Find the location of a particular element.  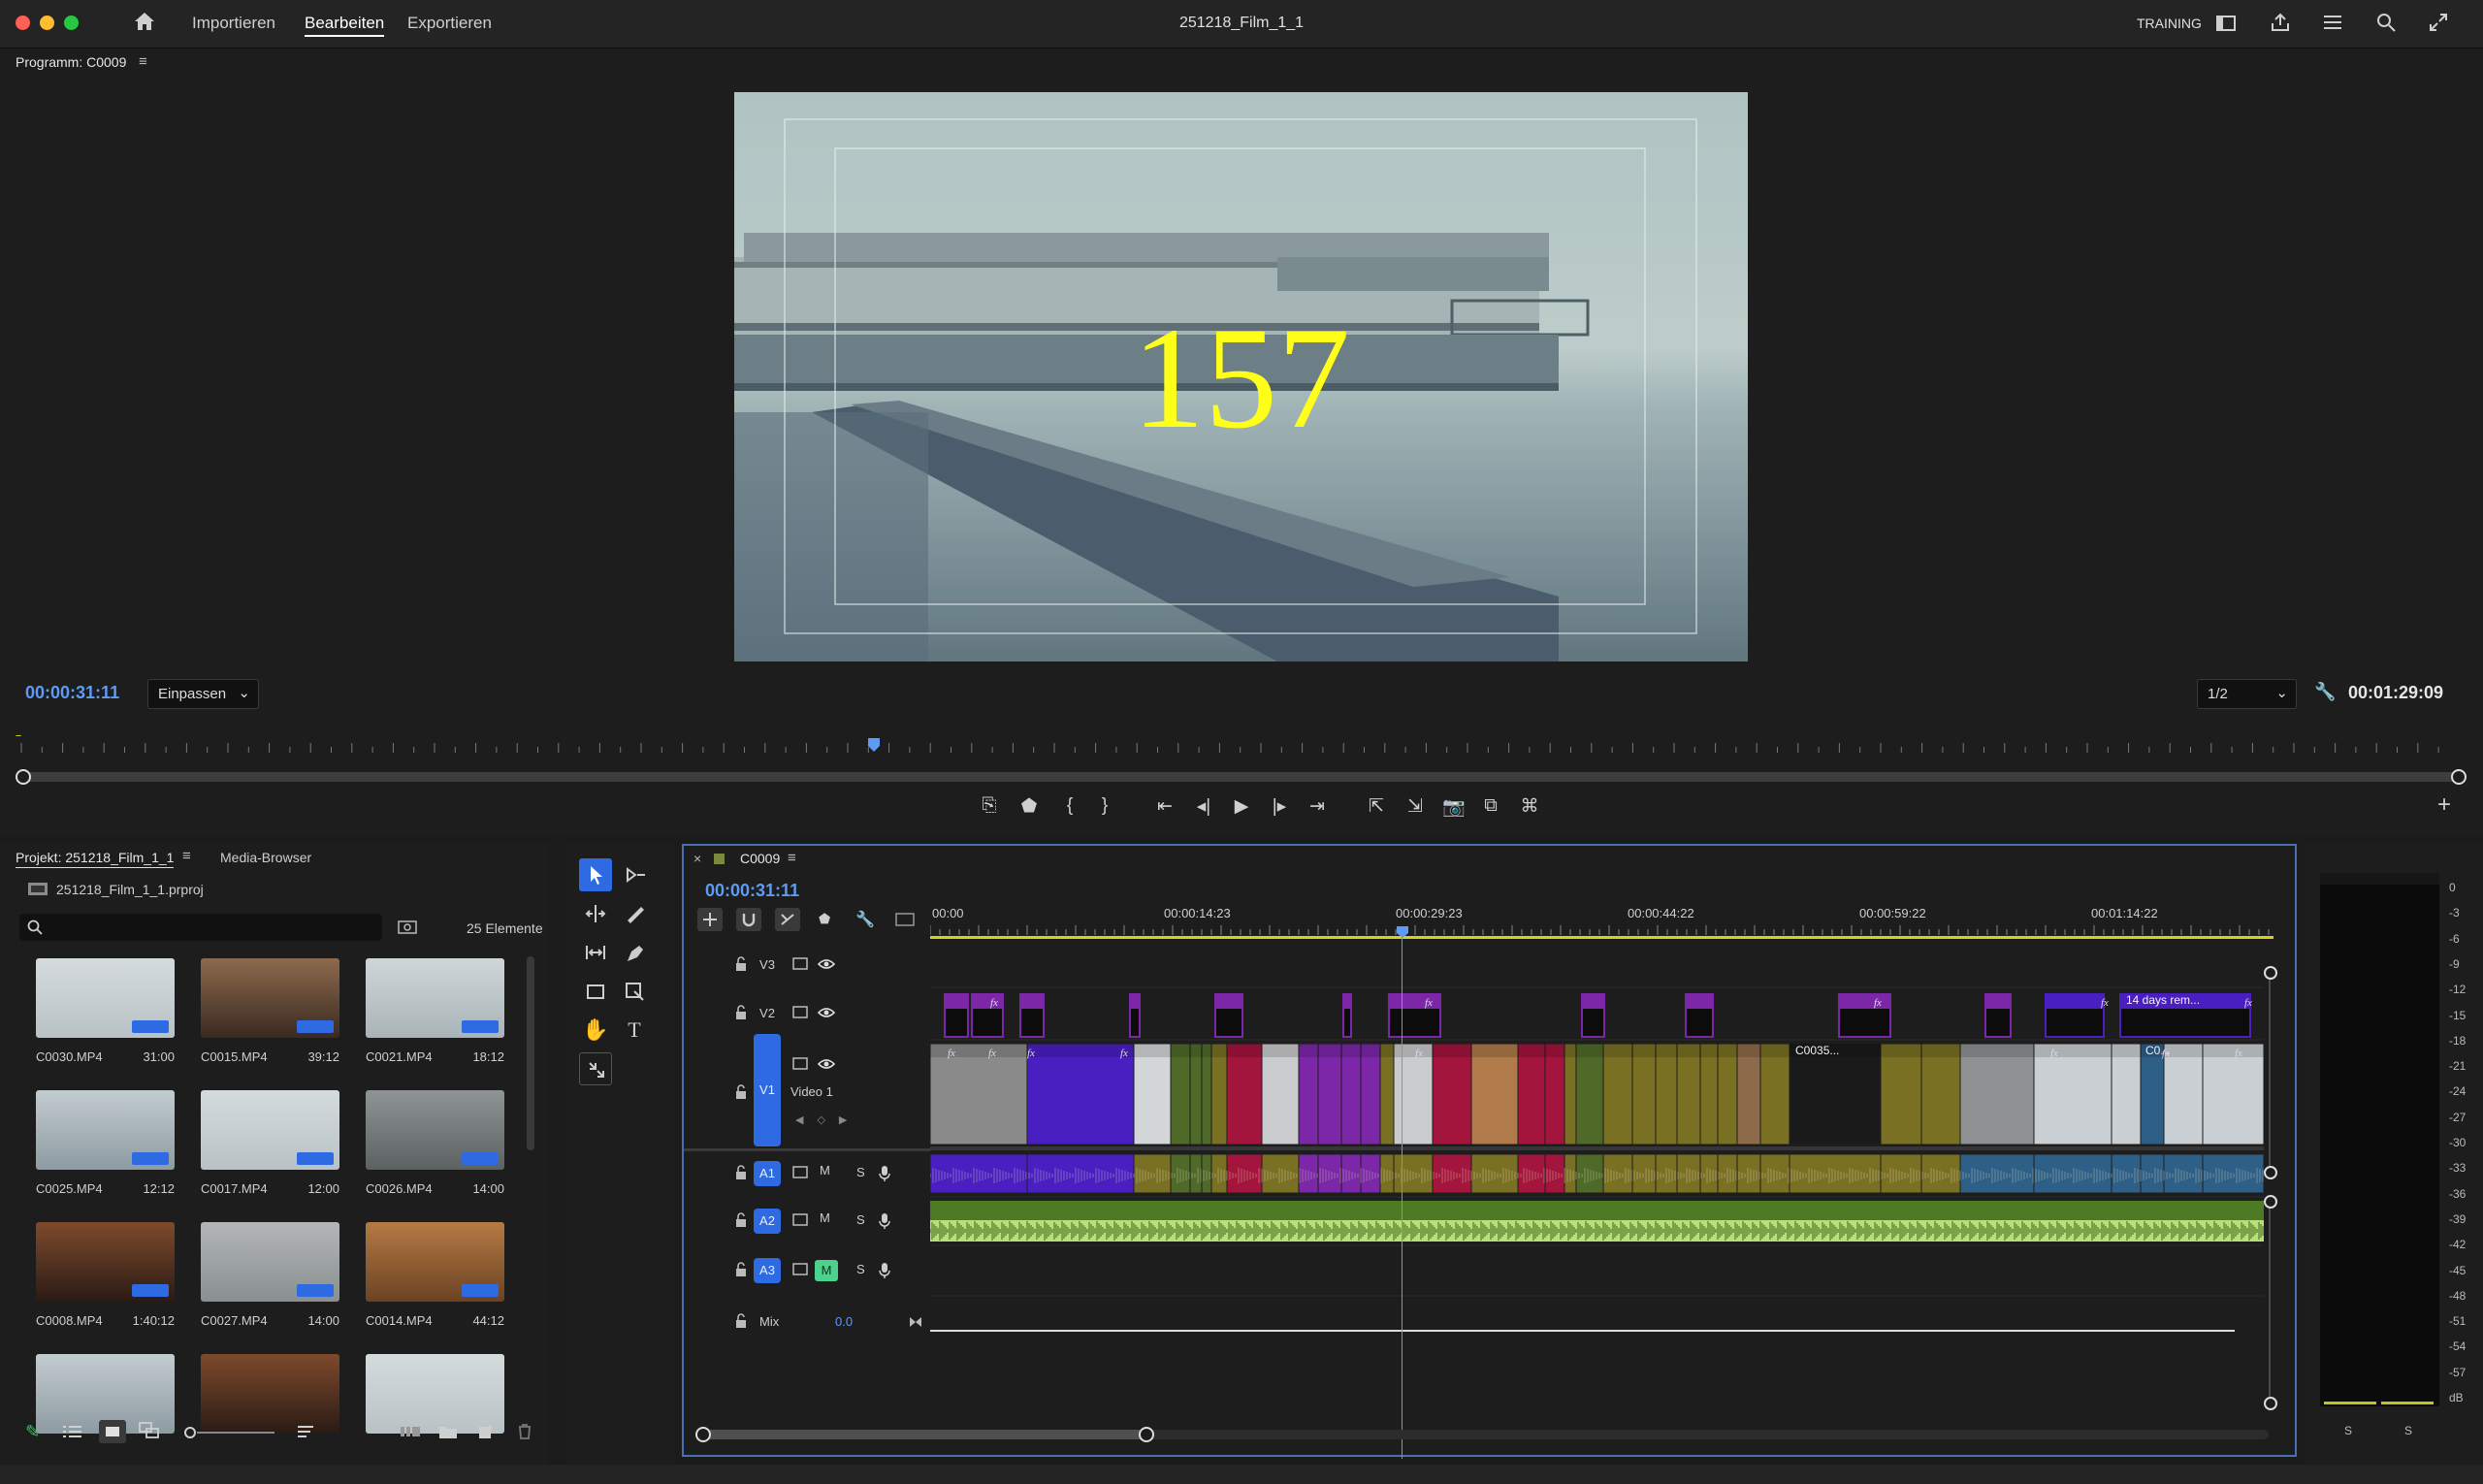

export-frame-icon: 📷 is located at coordinates (1453, 807).